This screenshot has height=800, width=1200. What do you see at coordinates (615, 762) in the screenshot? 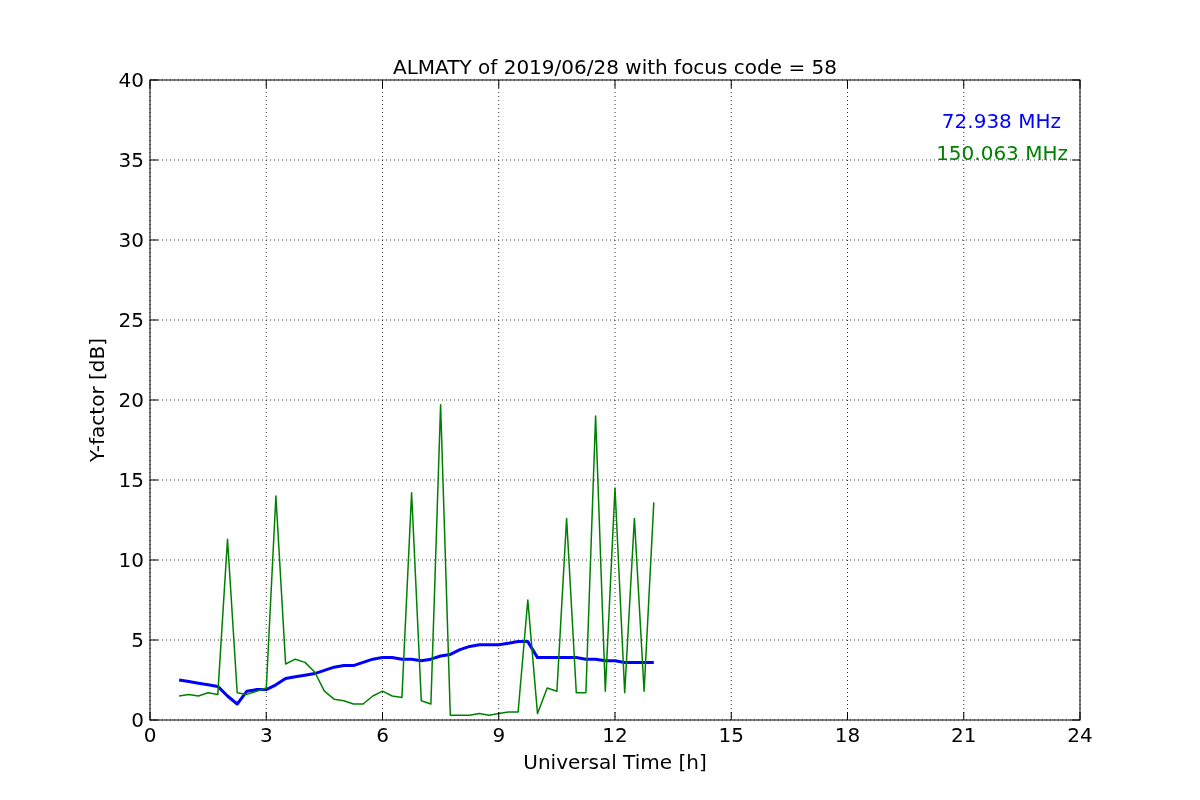
I see `x-axis-label: Universal Time [h]` at bounding box center [615, 762].